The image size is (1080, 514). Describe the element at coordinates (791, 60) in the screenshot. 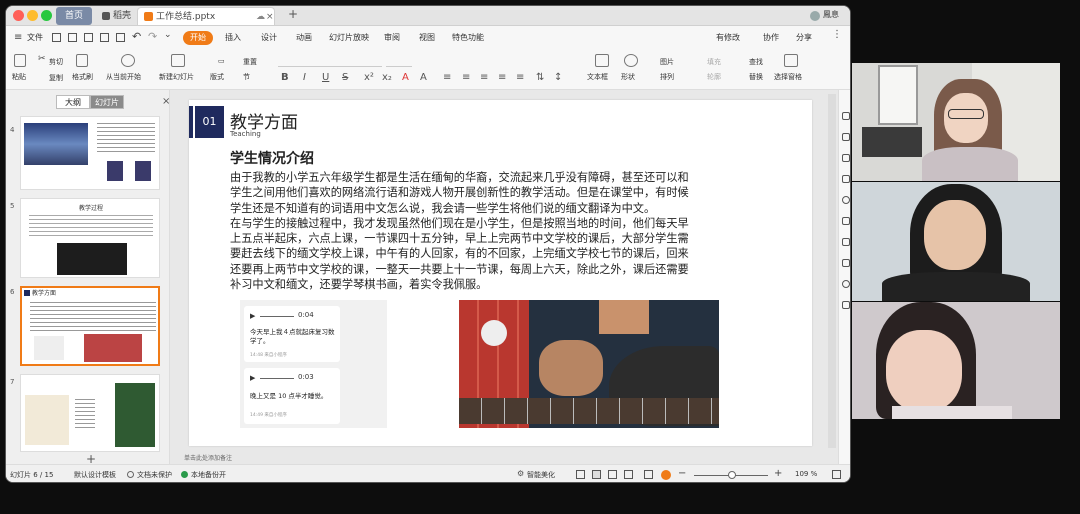

I see `select-pane-icon` at that location.